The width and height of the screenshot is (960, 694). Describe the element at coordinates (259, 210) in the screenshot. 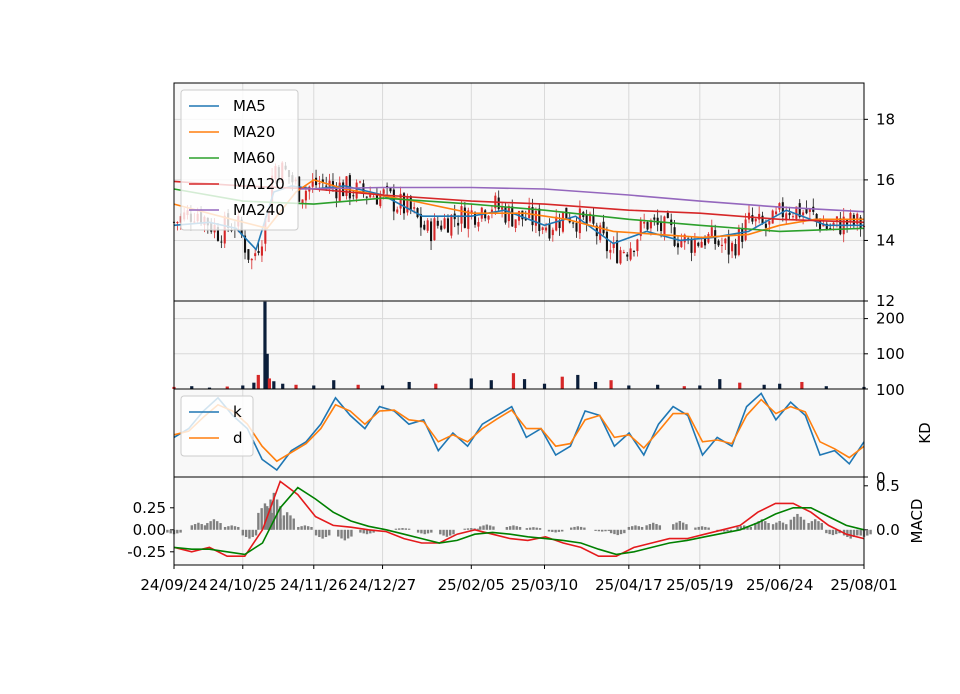

I see `legend-label-ma240: MA240` at that location.